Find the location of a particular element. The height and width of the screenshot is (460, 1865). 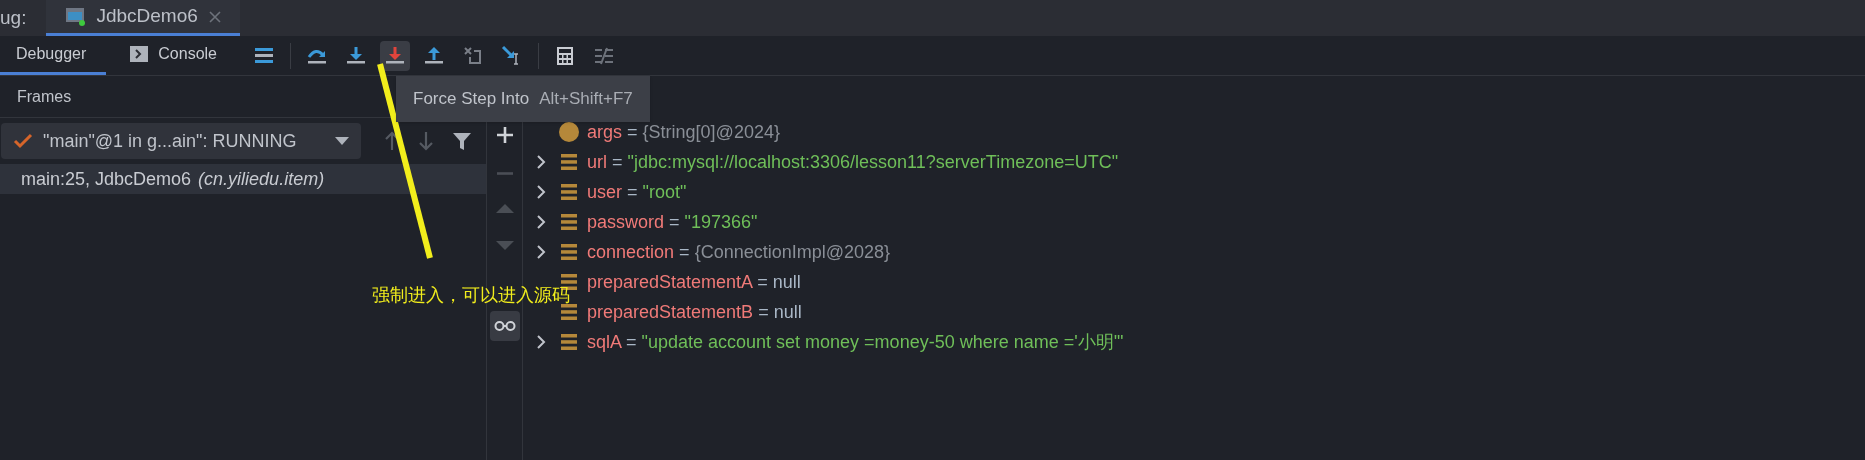

view-tab: Debugger is located at coordinates (53, 55).